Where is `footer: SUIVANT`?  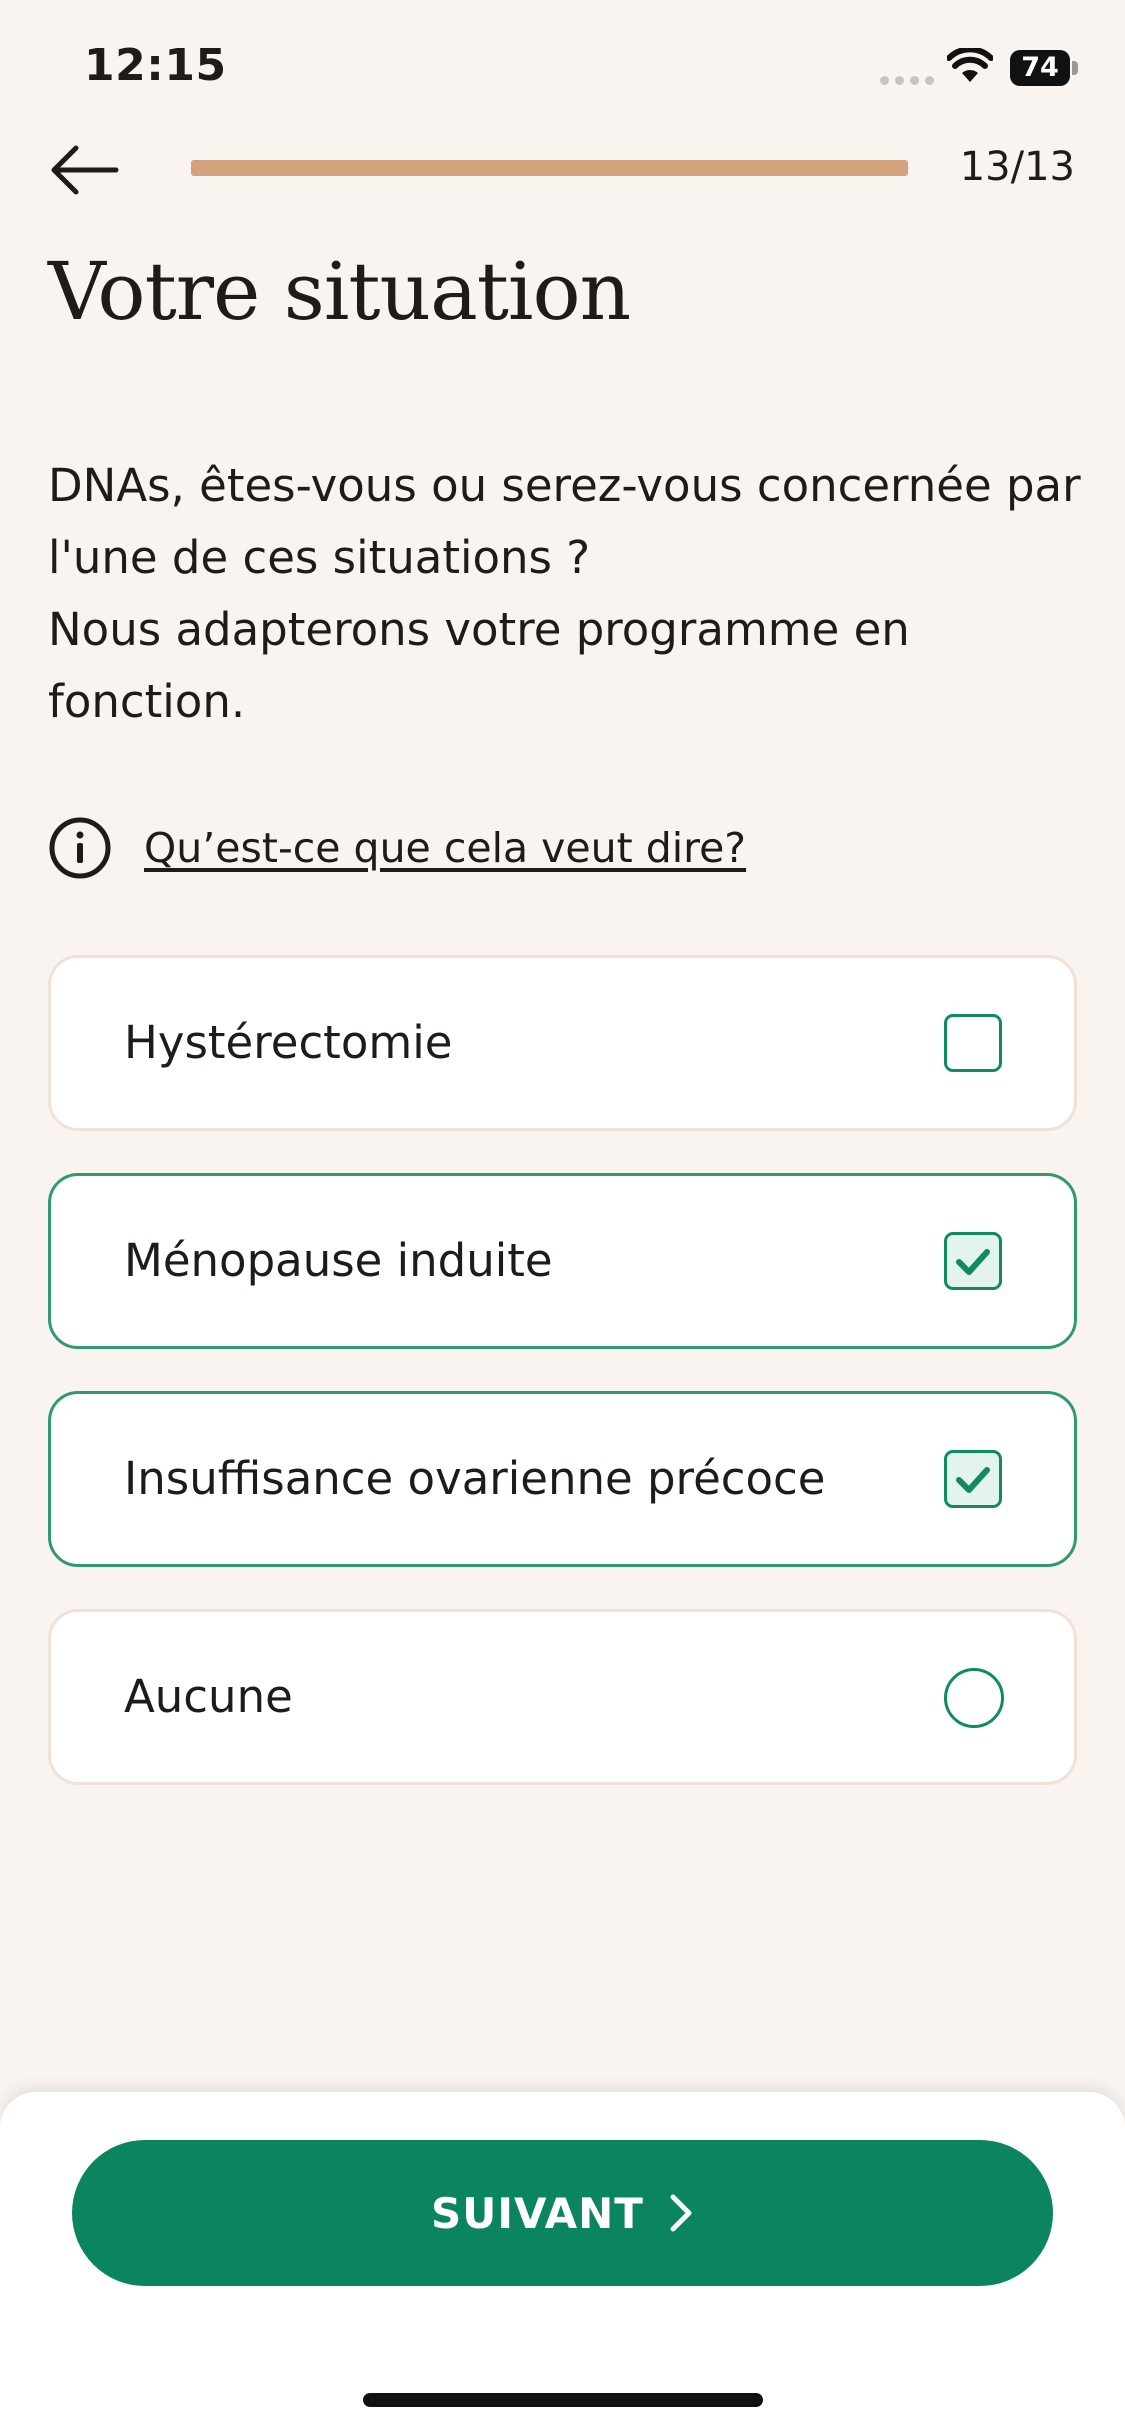
footer: SUIVANT is located at coordinates (562, 2264).